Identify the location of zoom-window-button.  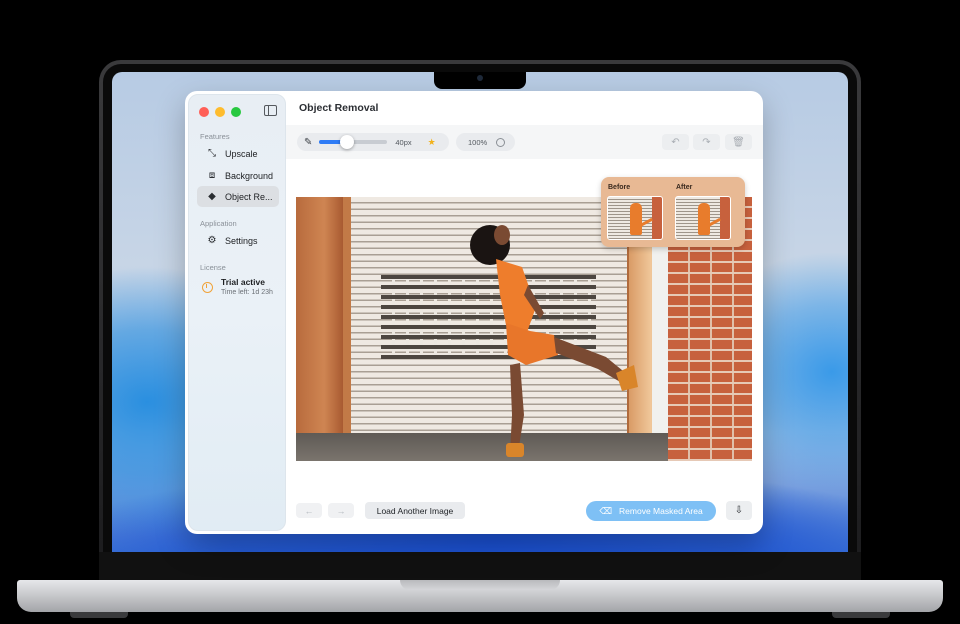
(236, 112).